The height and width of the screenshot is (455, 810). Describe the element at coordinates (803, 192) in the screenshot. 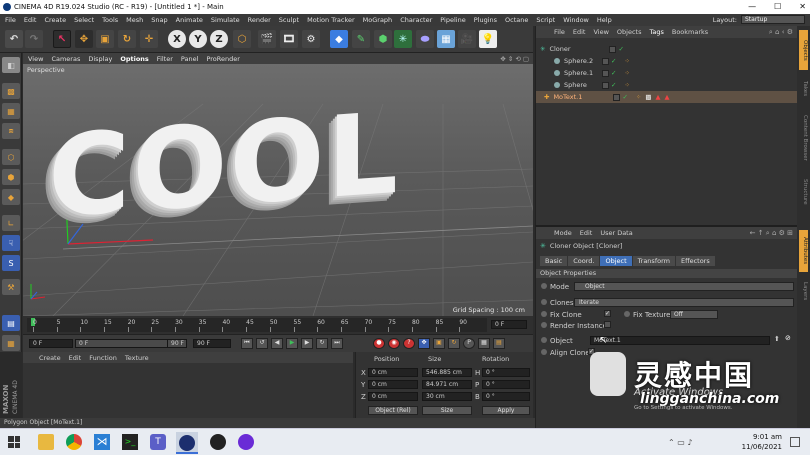

I see `side-tab-structure: Structure` at that location.